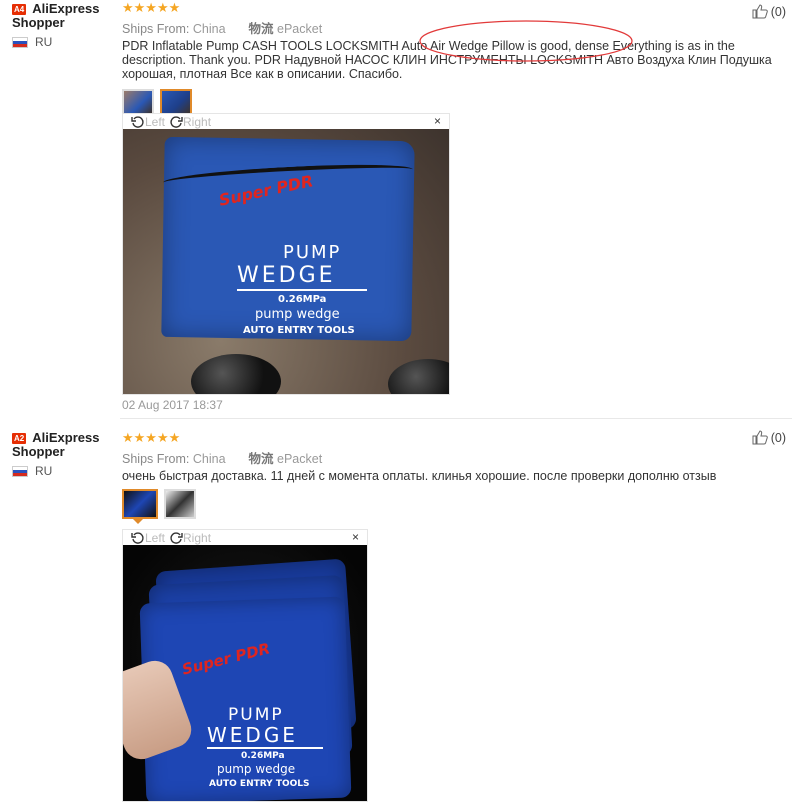 The height and width of the screenshot is (802, 800). Describe the element at coordinates (456, 418) in the screenshot. I see `review-divider` at that location.